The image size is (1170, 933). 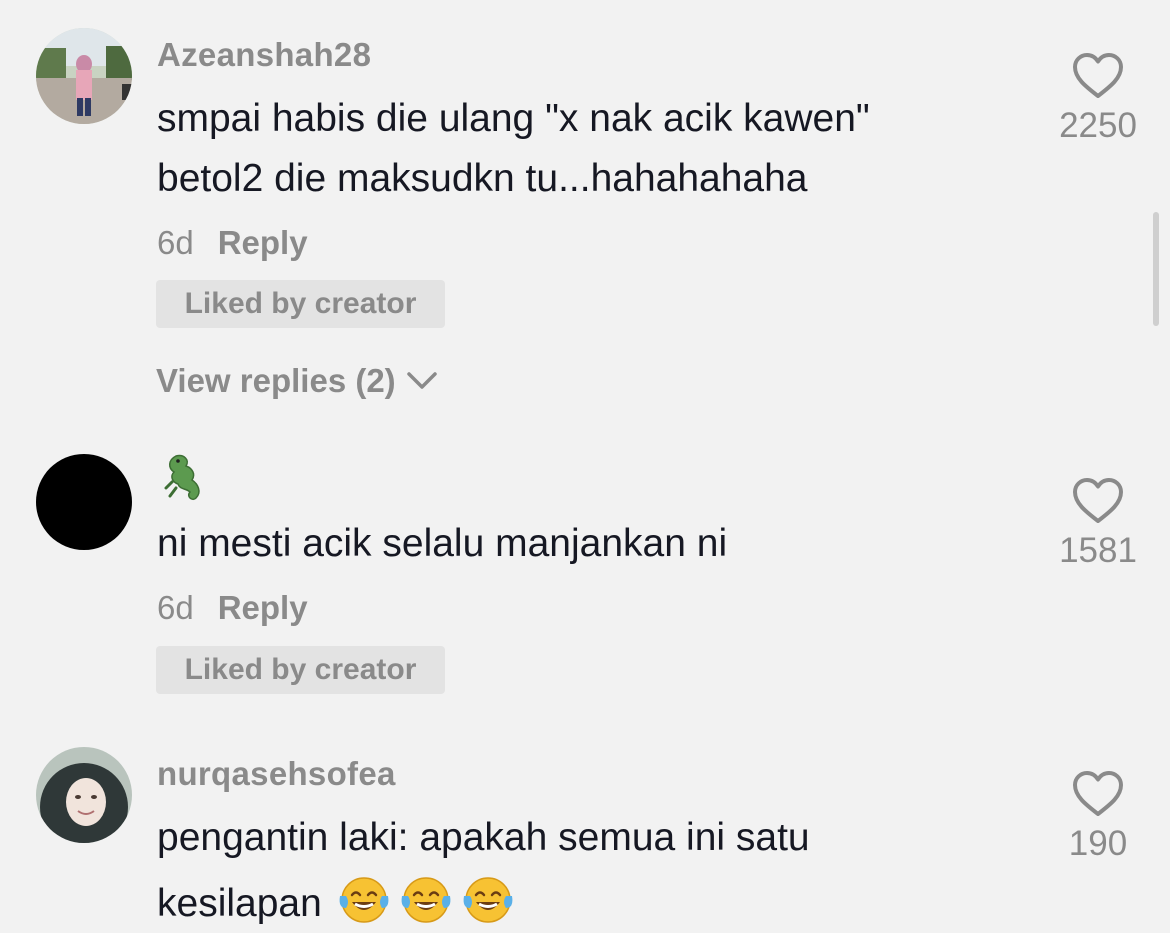 What do you see at coordinates (276, 380) in the screenshot?
I see `view-replies-label: View replies (2)` at bounding box center [276, 380].